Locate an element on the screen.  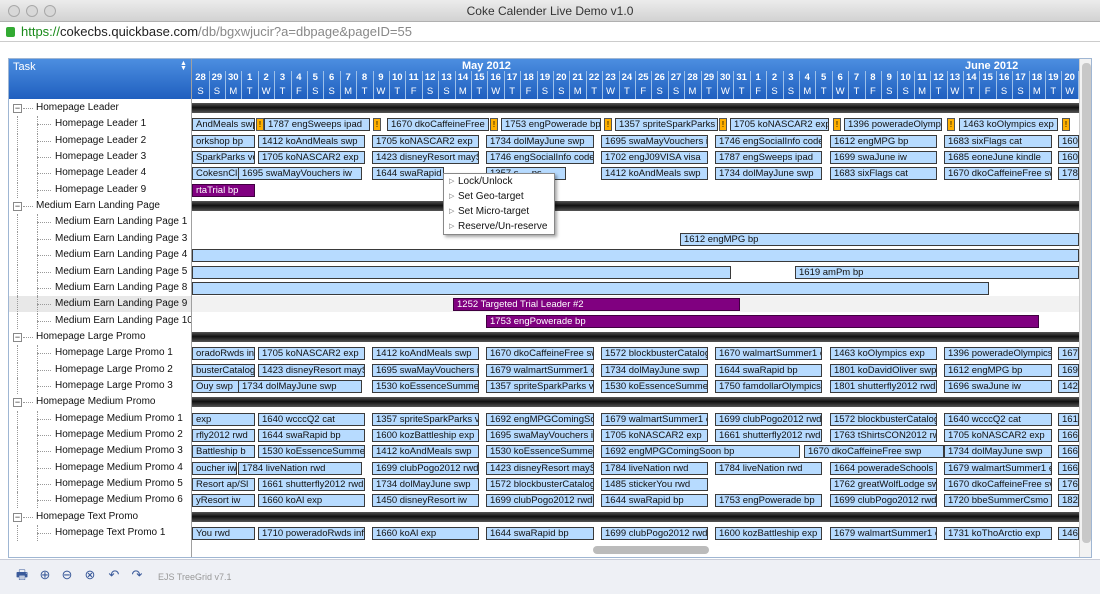
context-menu-item: ▷ Set Geo-target is located at coordinates (499, 197).